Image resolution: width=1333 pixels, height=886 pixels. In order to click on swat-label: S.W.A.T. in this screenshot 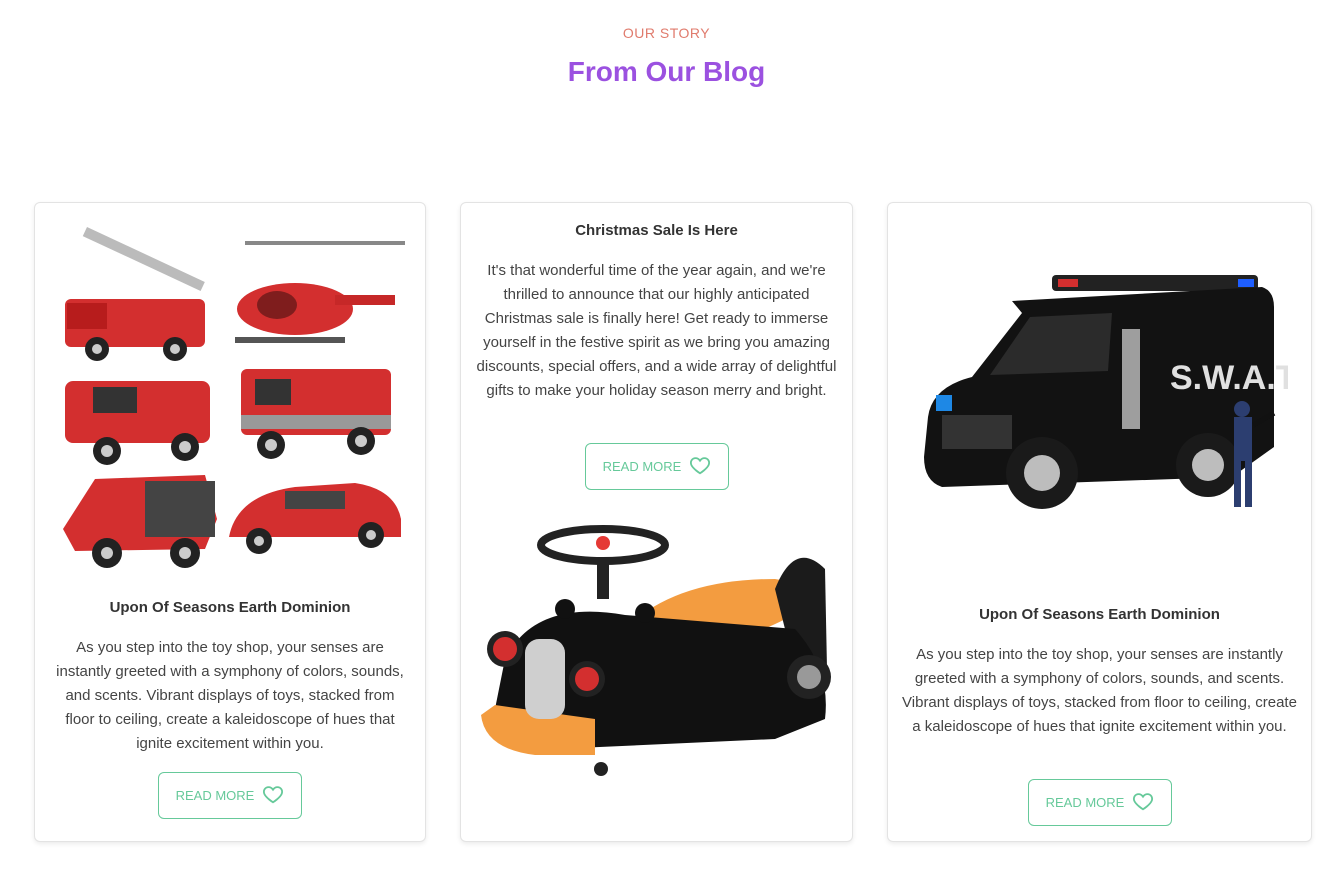, I will do `click(1229, 378)`.